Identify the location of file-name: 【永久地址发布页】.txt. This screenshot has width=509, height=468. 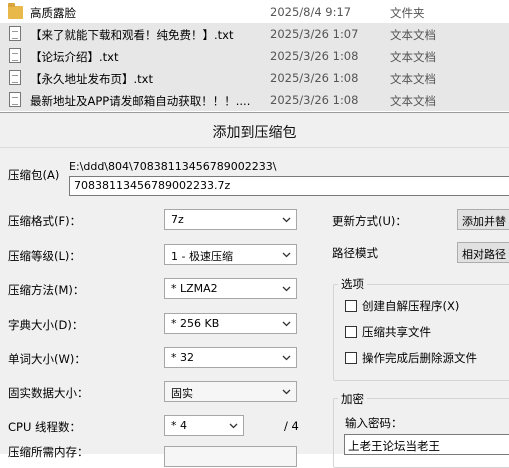
(91, 79).